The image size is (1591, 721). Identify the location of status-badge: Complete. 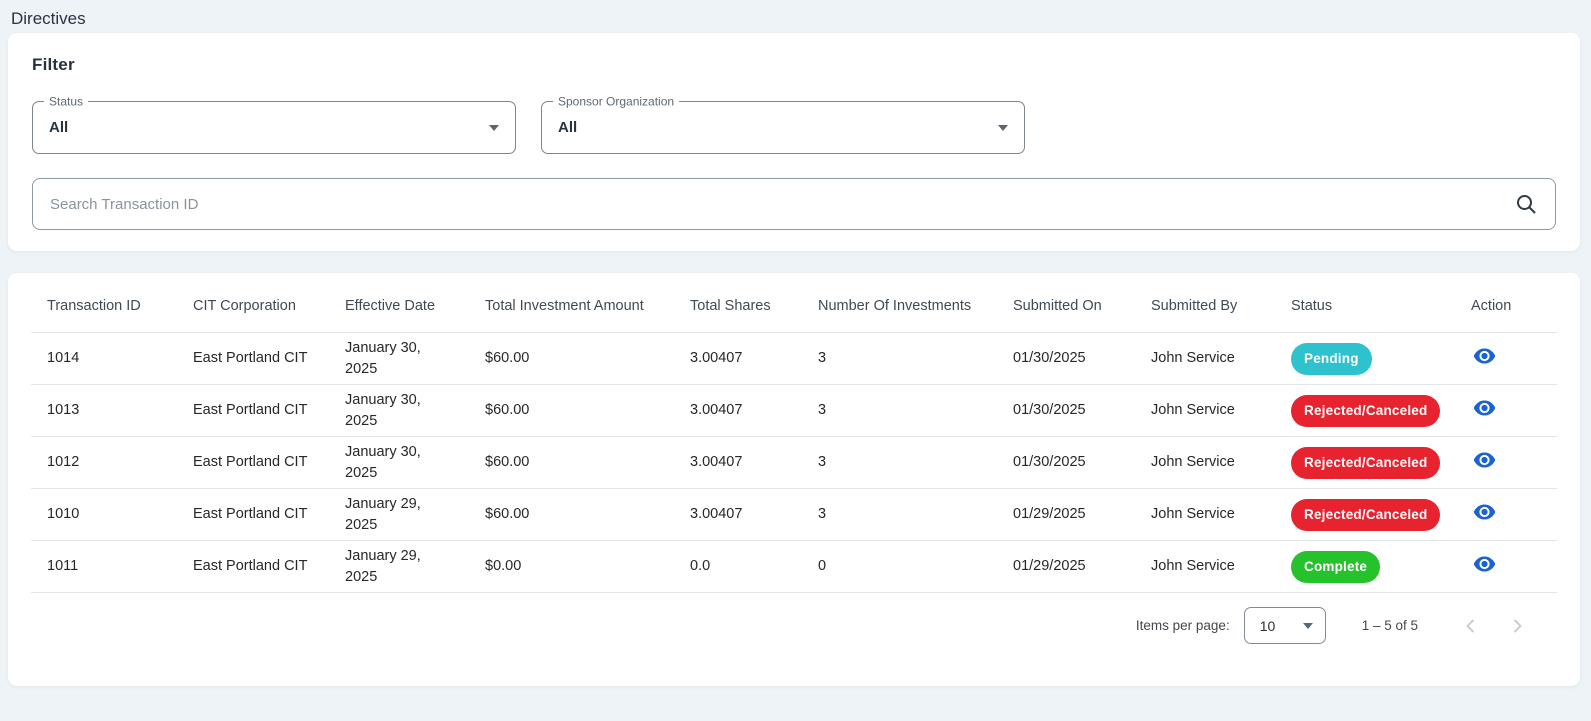
(1336, 566).